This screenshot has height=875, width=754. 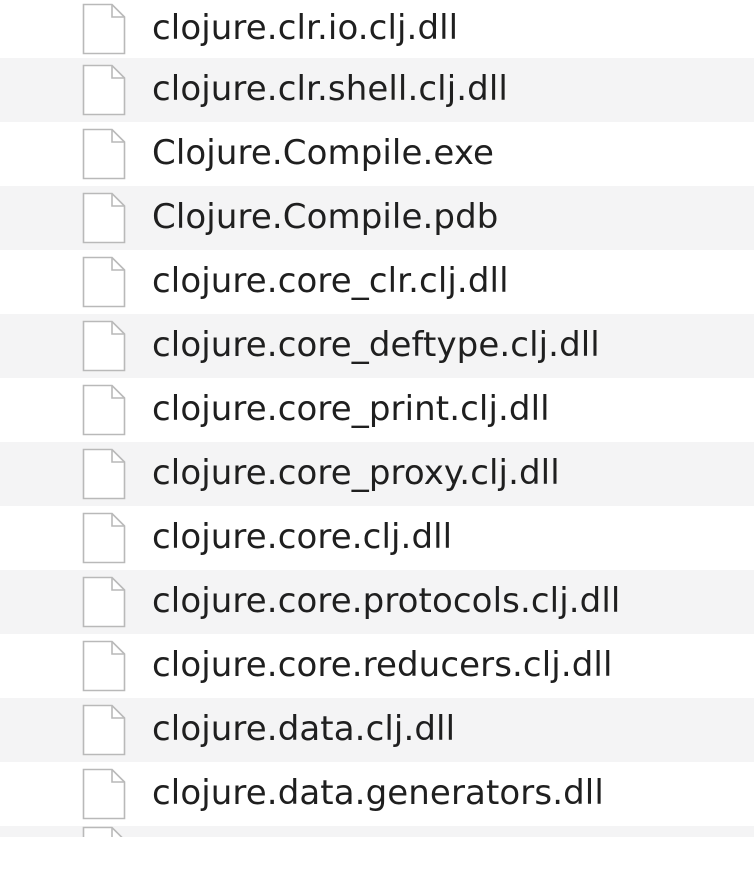 What do you see at coordinates (325, 217) in the screenshot?
I see `file-name: Clojure.Compile.pdb` at bounding box center [325, 217].